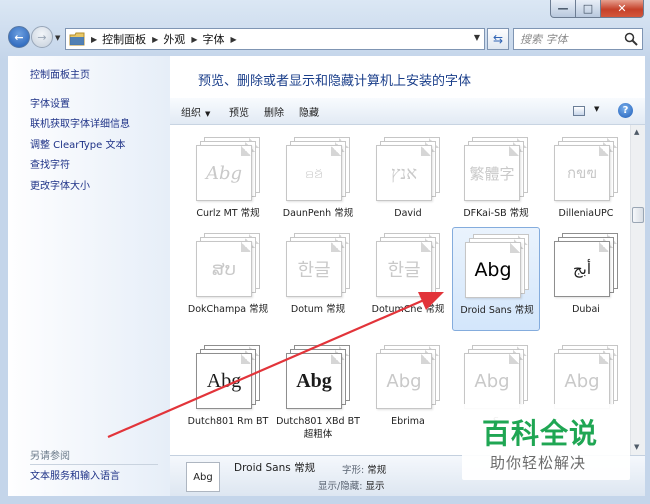  I want to click on font-name-label: Curlz MT 常规, so click(228, 213).